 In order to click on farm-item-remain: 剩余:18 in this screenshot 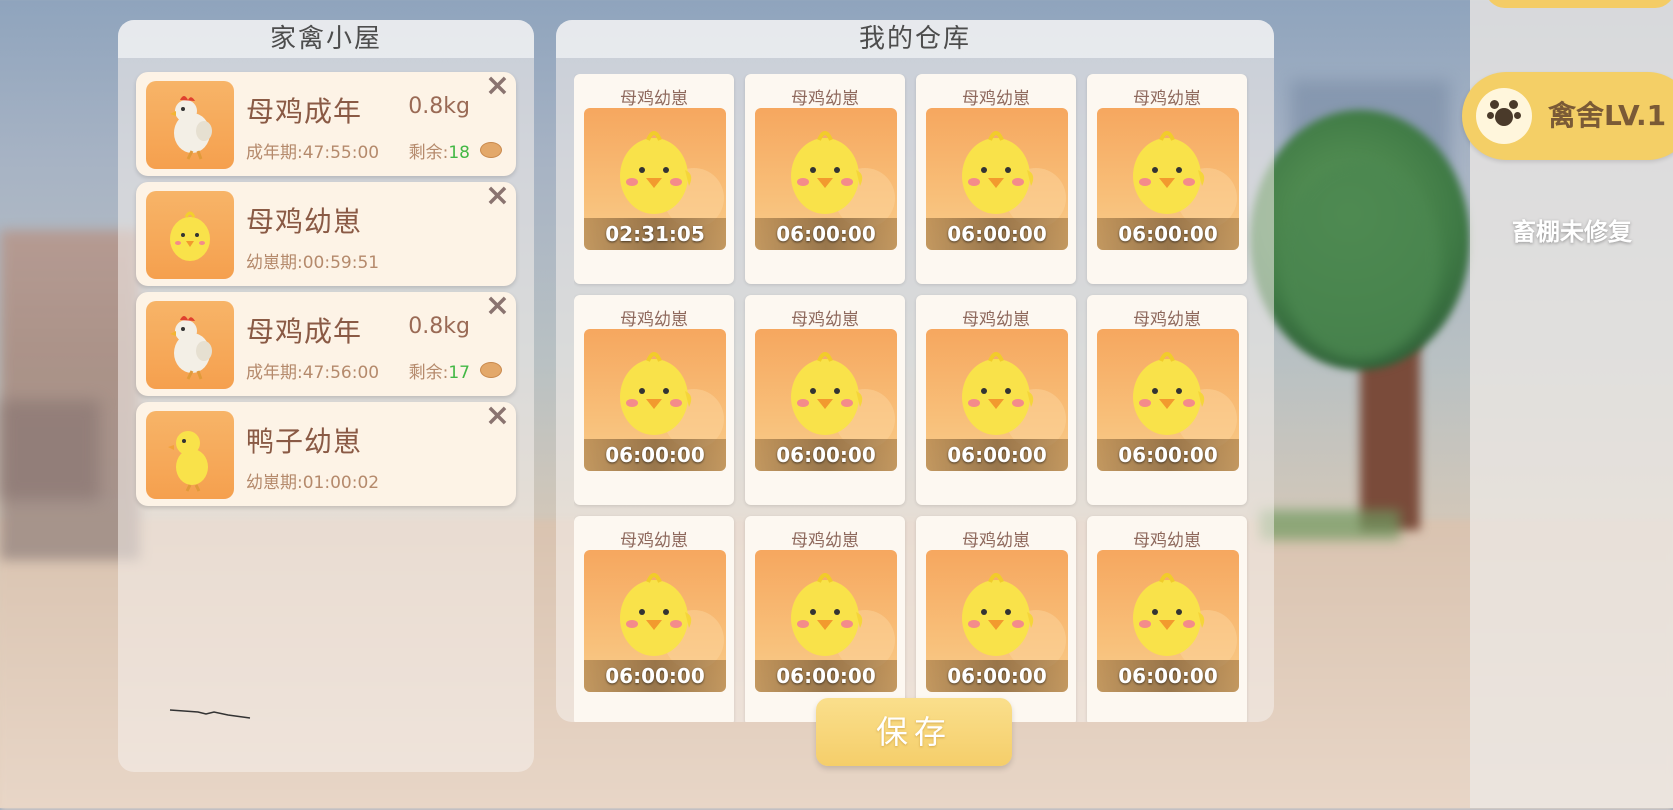, I will do `click(439, 150)`.